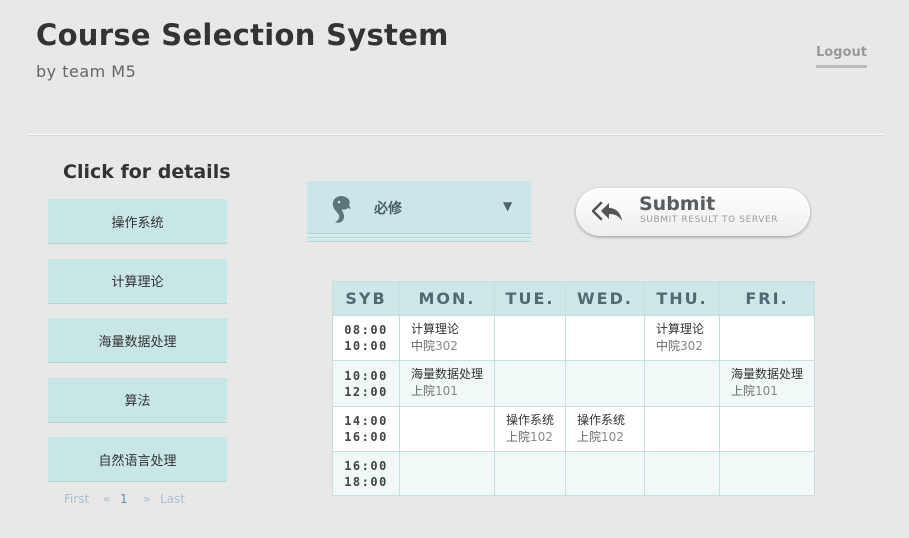 The width and height of the screenshot is (909, 538). Describe the element at coordinates (456, 135) in the screenshot. I see `header-divider` at that location.